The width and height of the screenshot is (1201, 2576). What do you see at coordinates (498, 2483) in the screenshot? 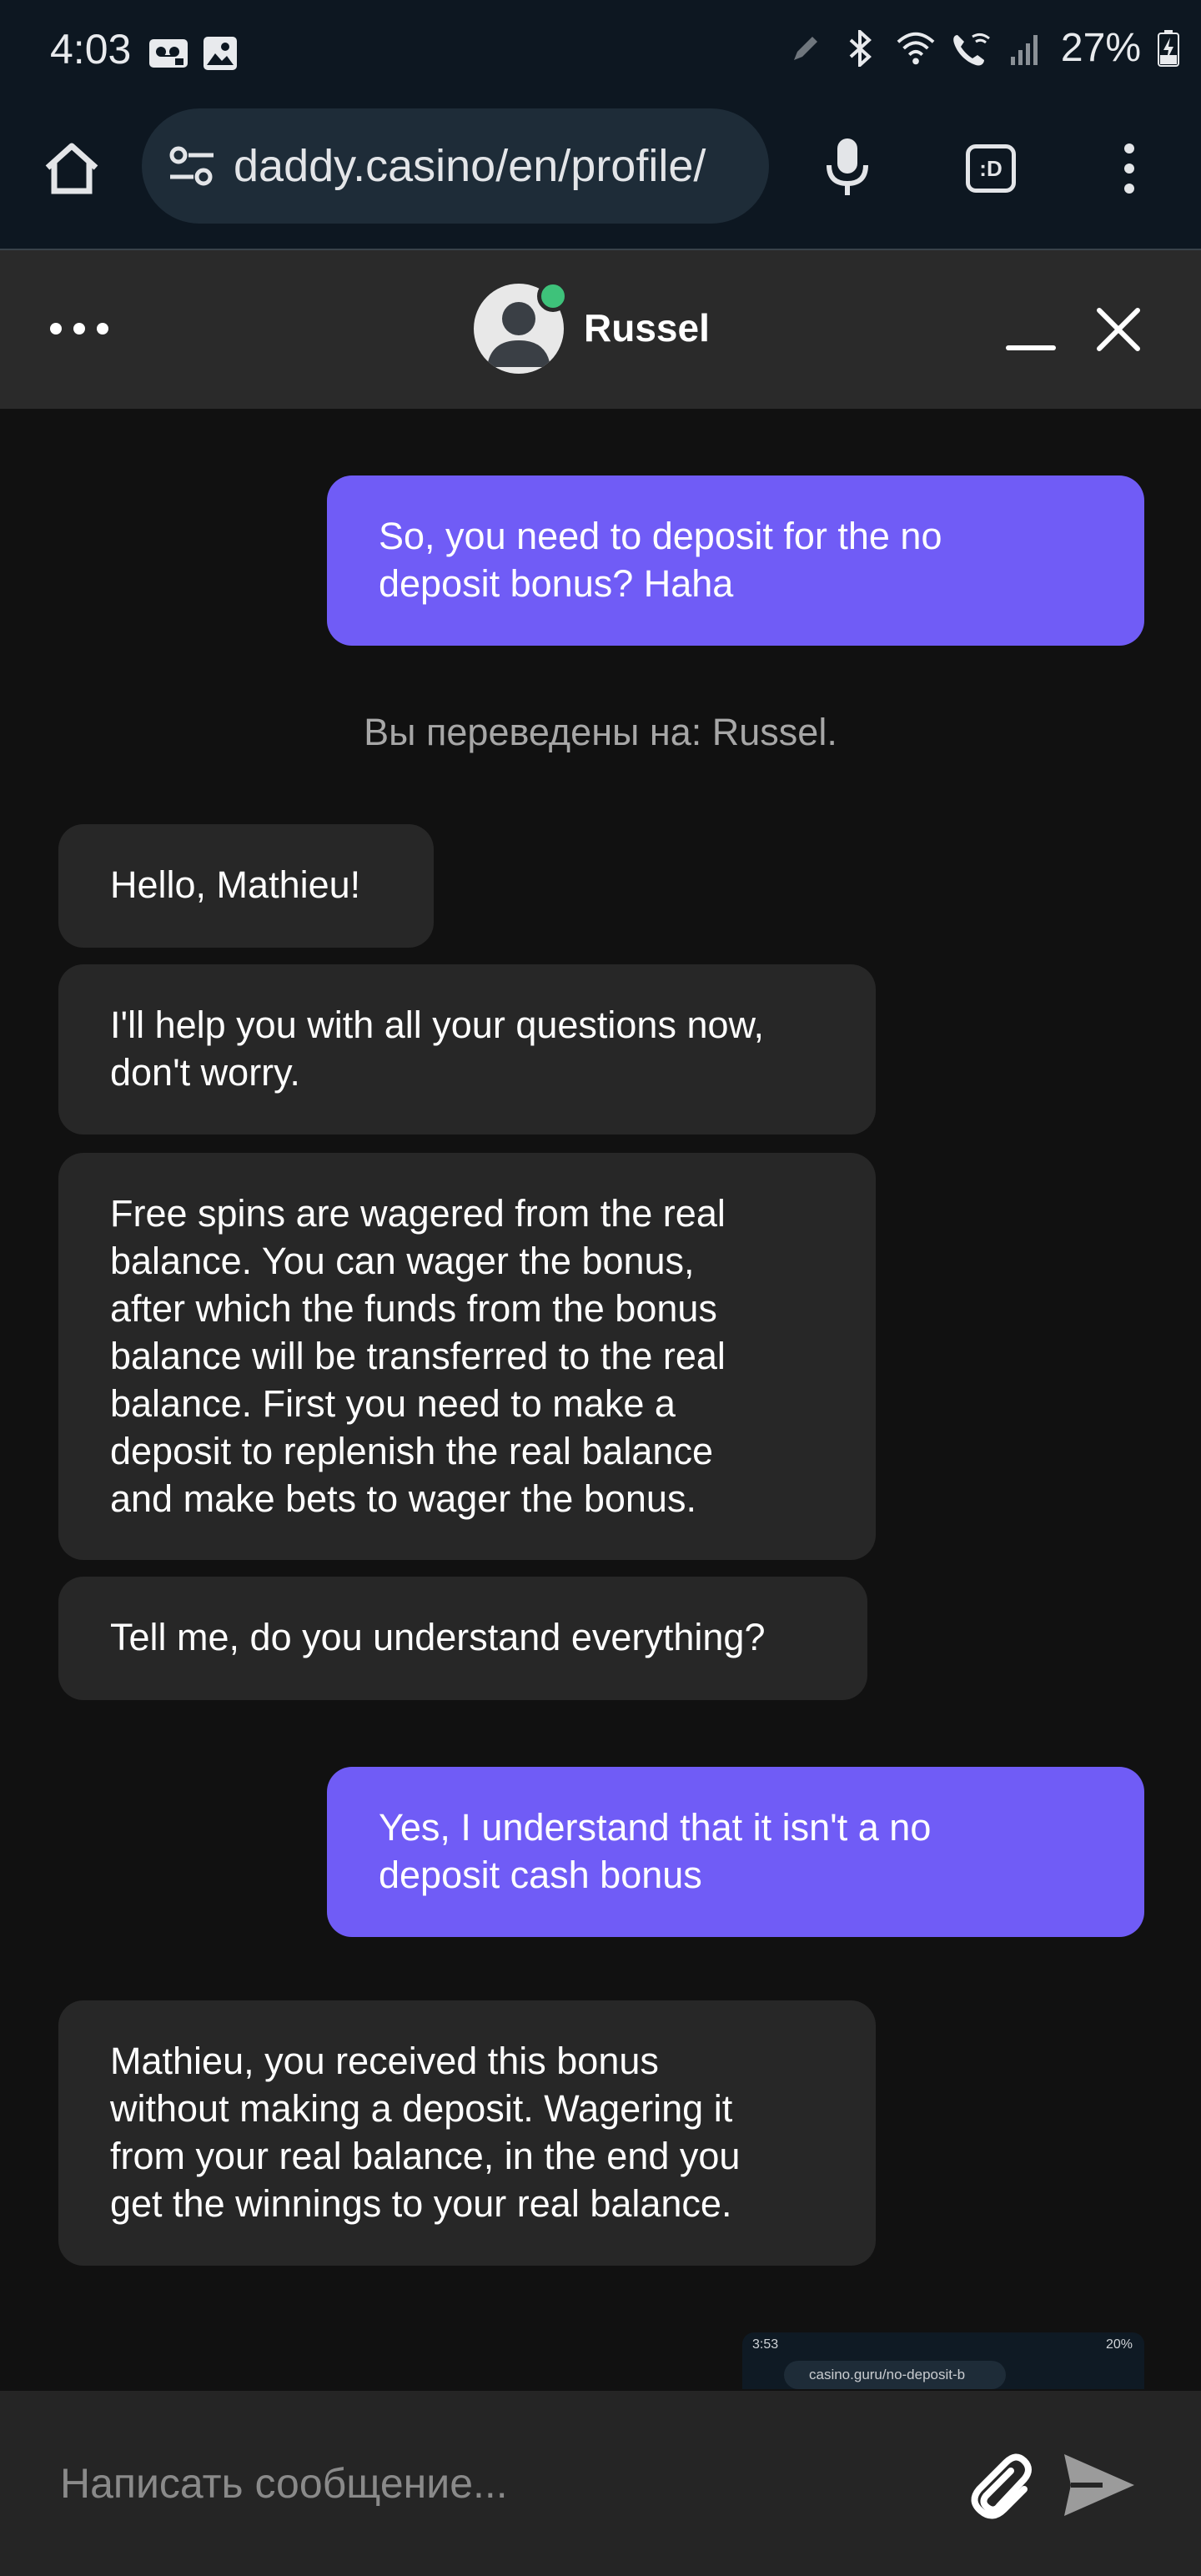
I see `message-input` at bounding box center [498, 2483].